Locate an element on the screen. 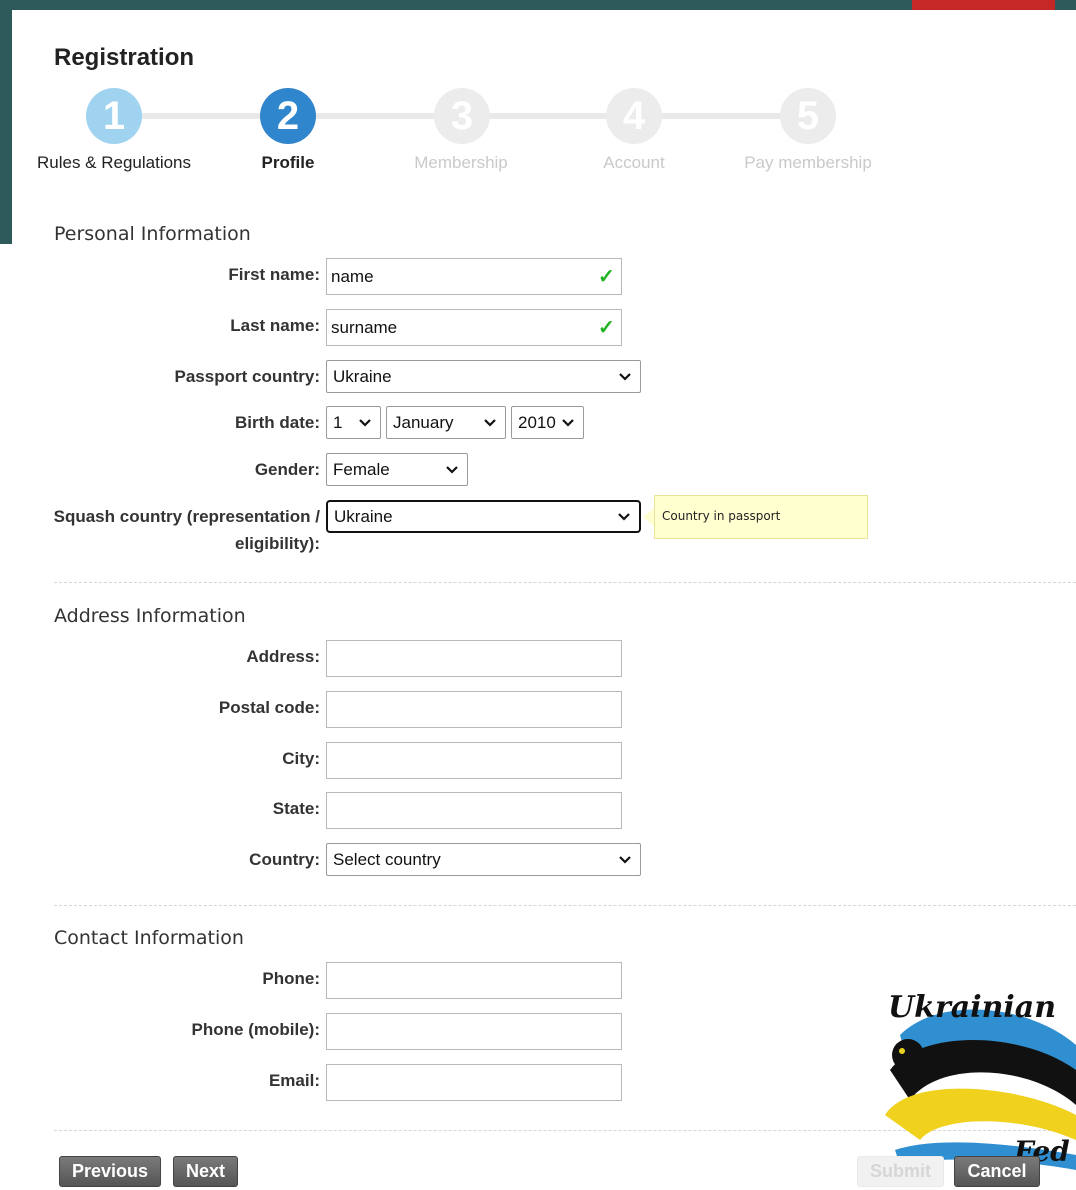 The width and height of the screenshot is (1076, 1190). city-input is located at coordinates (474, 760).